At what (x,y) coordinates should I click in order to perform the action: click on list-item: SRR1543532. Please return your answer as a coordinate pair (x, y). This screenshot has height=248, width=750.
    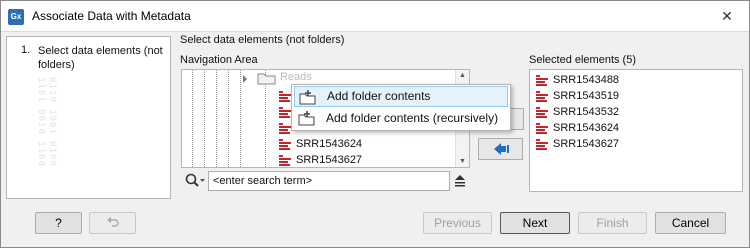
    Looking at the image, I should click on (577, 112).